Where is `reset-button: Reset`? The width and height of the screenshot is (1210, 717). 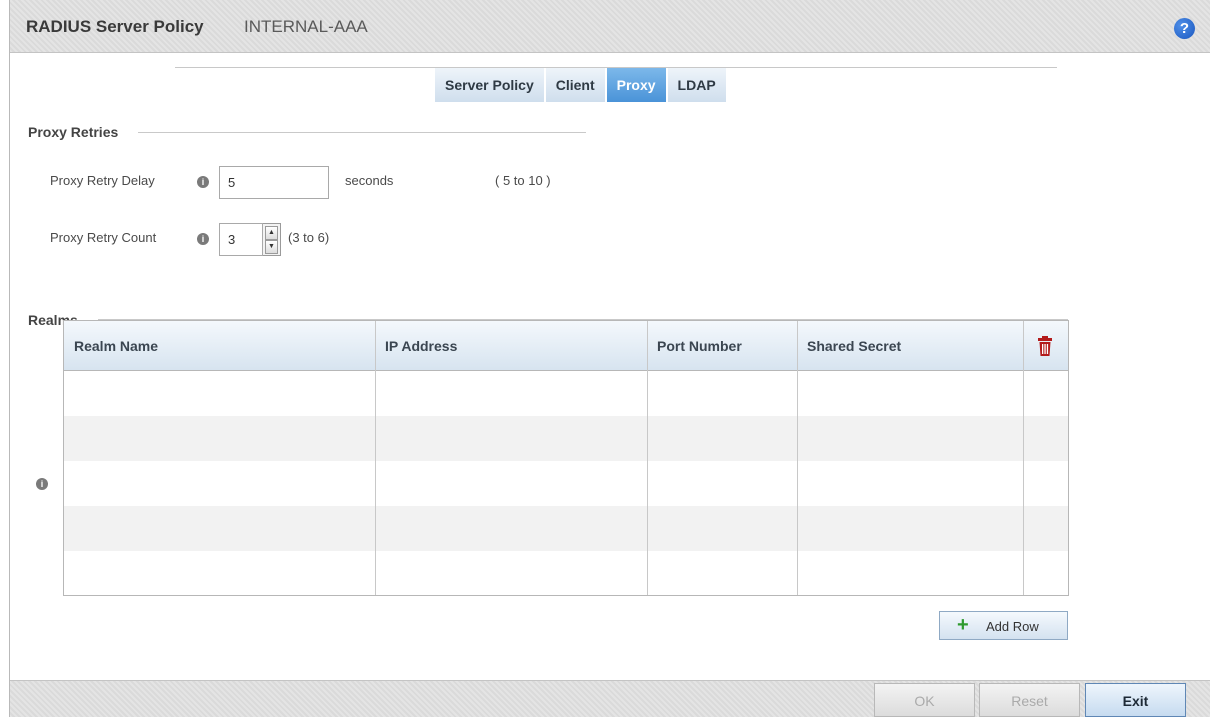
reset-button: Reset is located at coordinates (1029, 700).